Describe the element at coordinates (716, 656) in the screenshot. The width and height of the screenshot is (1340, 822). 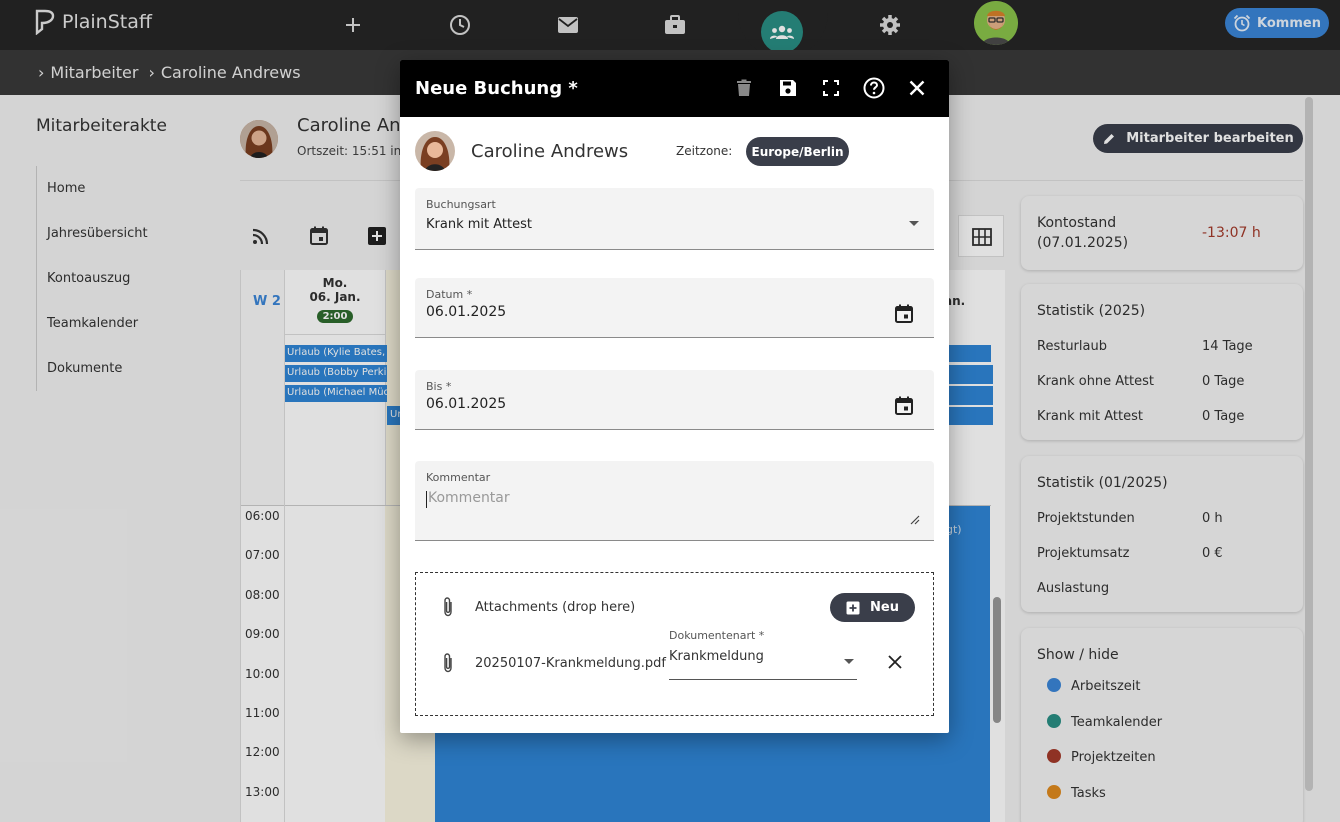
I see `field-value: Krankmeldung` at that location.